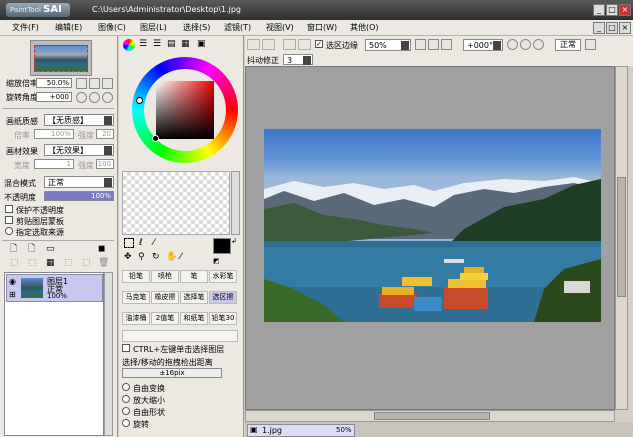  Describe the element at coordinates (112, 27) in the screenshot. I see `menu-image: 图像(C)` at that location.